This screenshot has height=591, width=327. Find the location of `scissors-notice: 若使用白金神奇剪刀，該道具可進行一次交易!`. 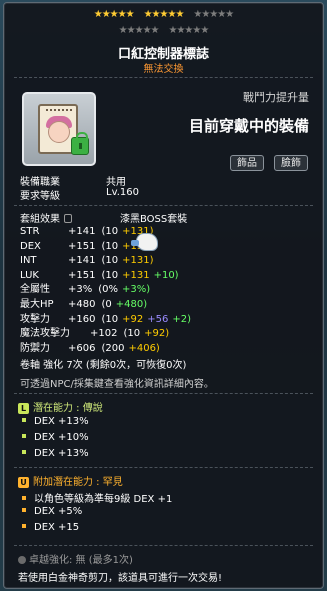

scissors-notice: 若使用白金神奇剪刀，該道具可進行一次交易! is located at coordinates (120, 578).